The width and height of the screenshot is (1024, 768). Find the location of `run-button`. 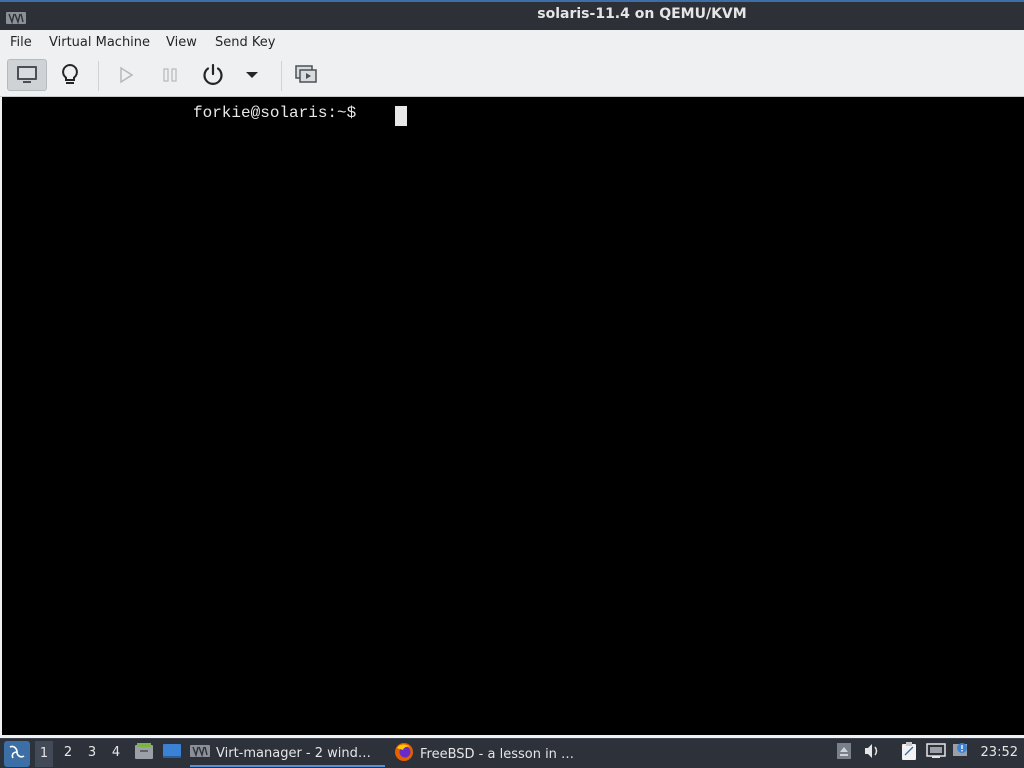

run-button is located at coordinates (126, 75).